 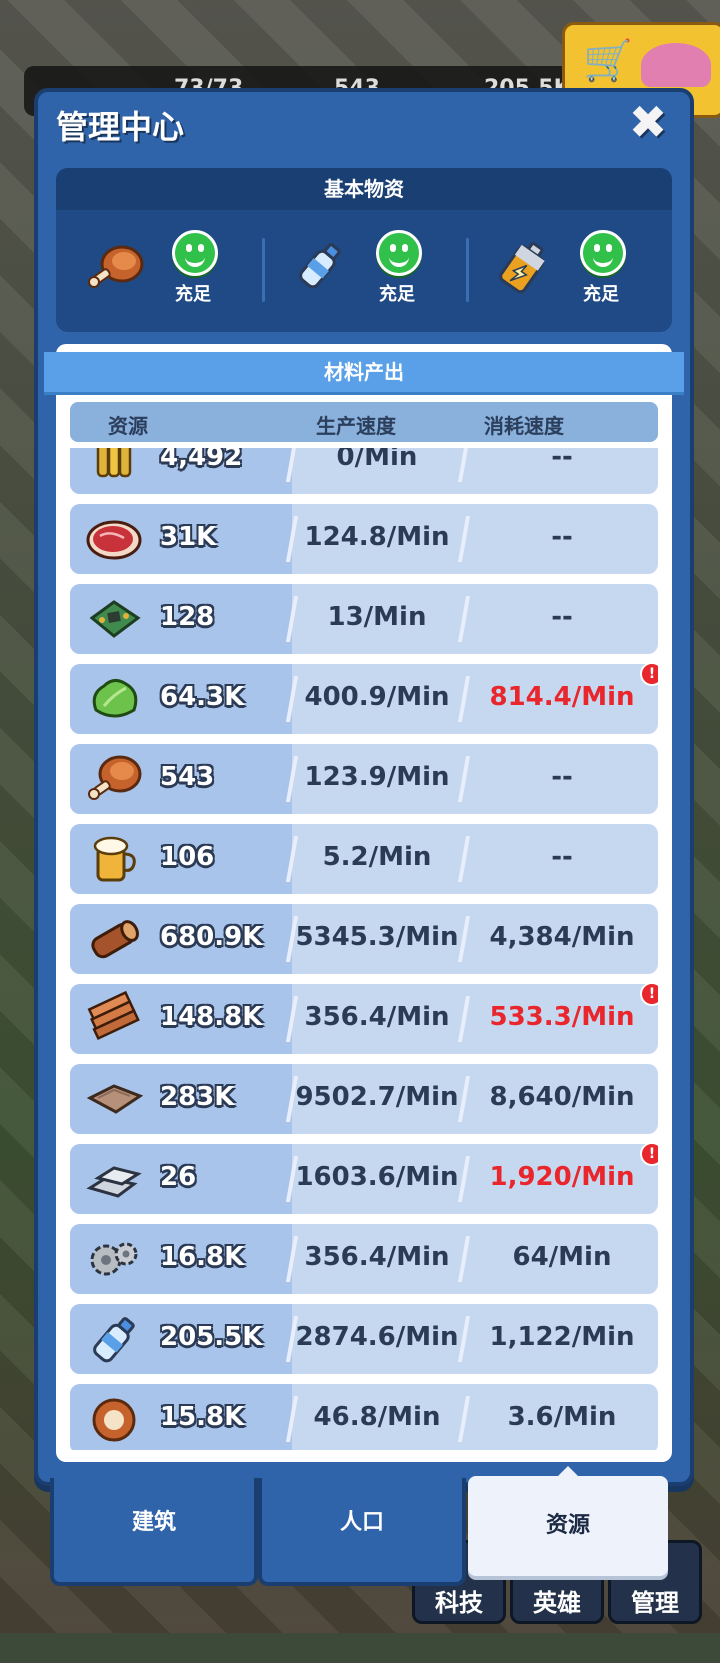 I want to click on sausage-icon, so click(x=114, y=1420).